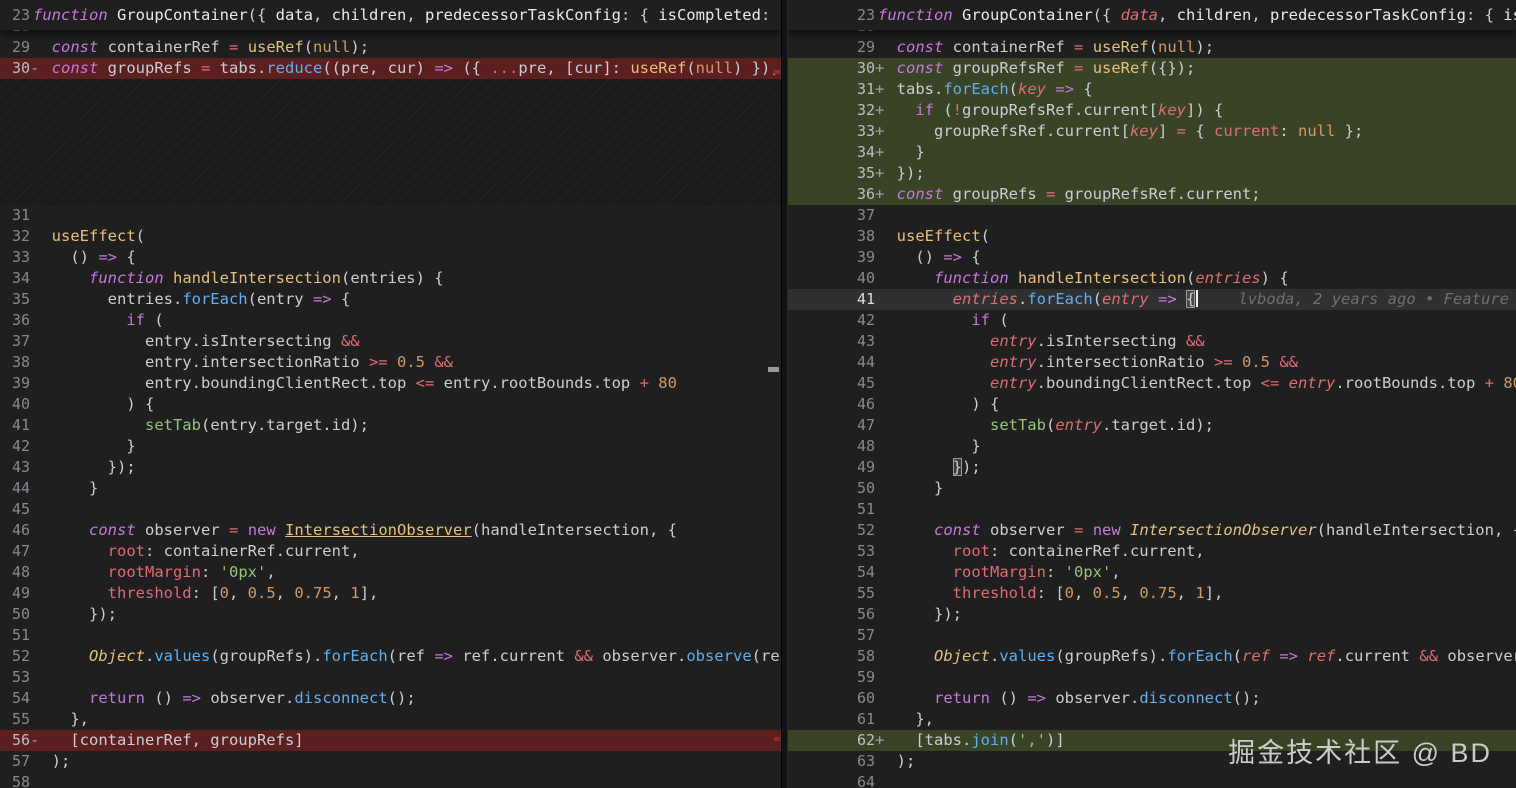  What do you see at coordinates (390, 740) in the screenshot?
I see `diff-removed-line: 56- [containerRef, groupRefs]` at bounding box center [390, 740].